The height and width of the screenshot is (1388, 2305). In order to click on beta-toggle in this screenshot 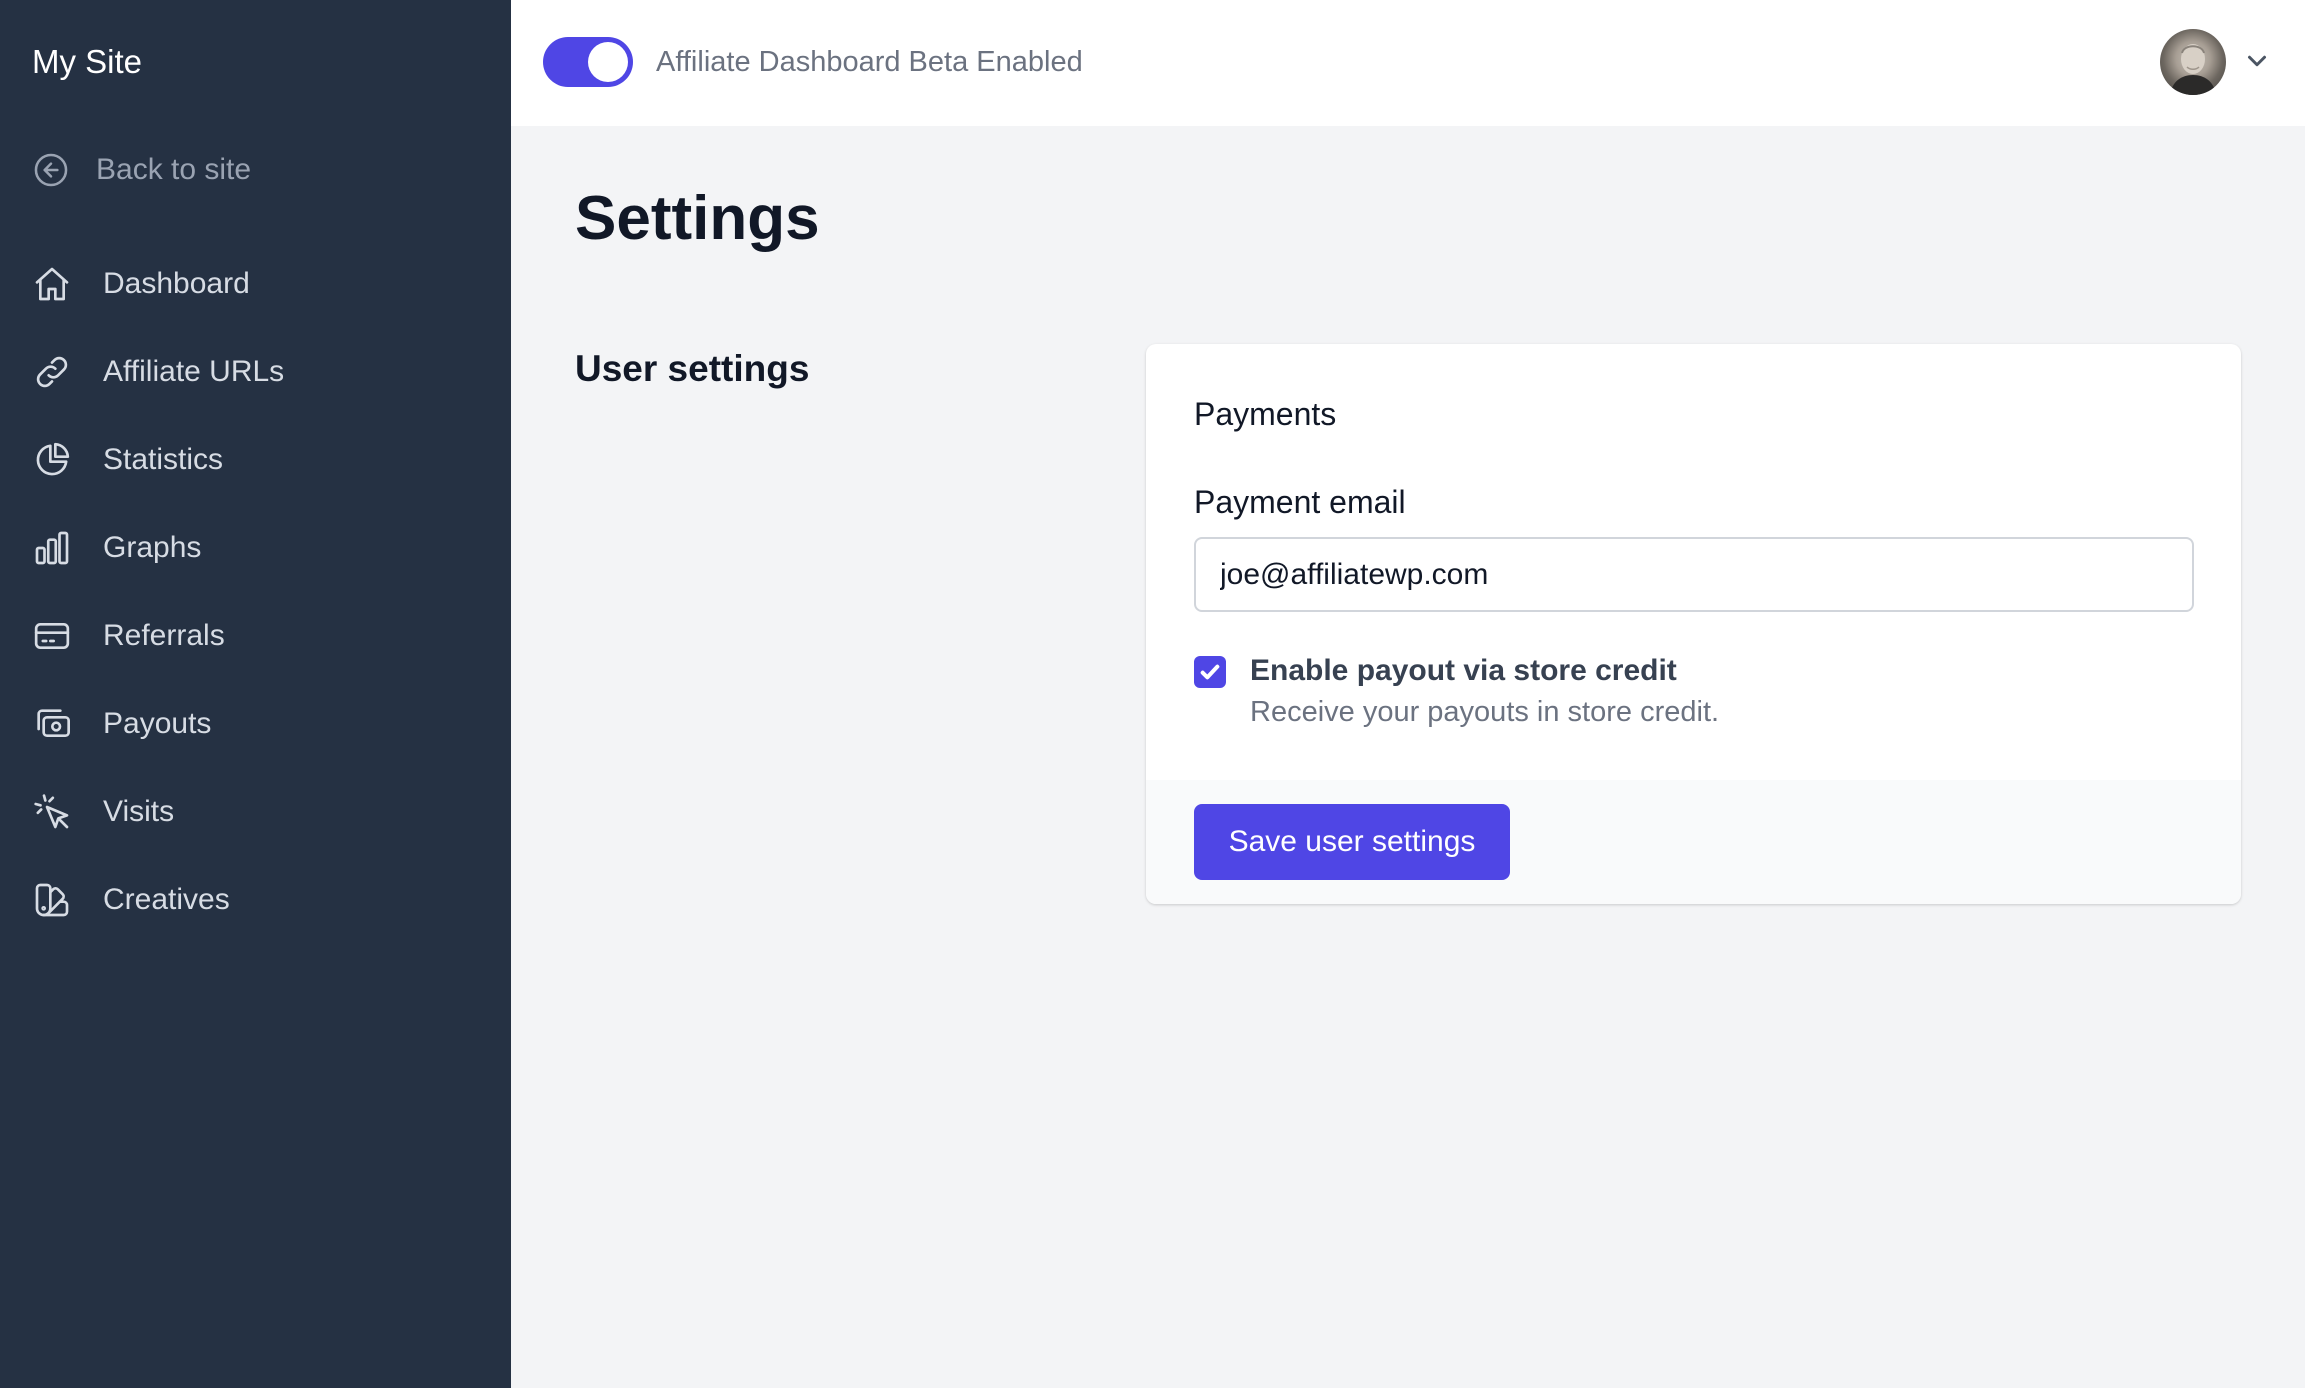, I will do `click(588, 62)`.